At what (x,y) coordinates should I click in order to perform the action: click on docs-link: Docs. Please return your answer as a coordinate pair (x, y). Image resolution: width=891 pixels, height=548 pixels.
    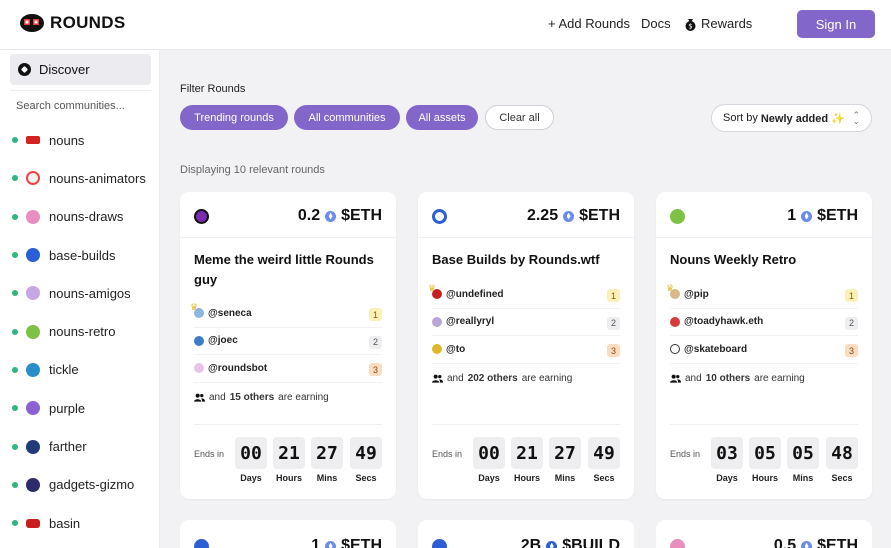
    Looking at the image, I should click on (656, 23).